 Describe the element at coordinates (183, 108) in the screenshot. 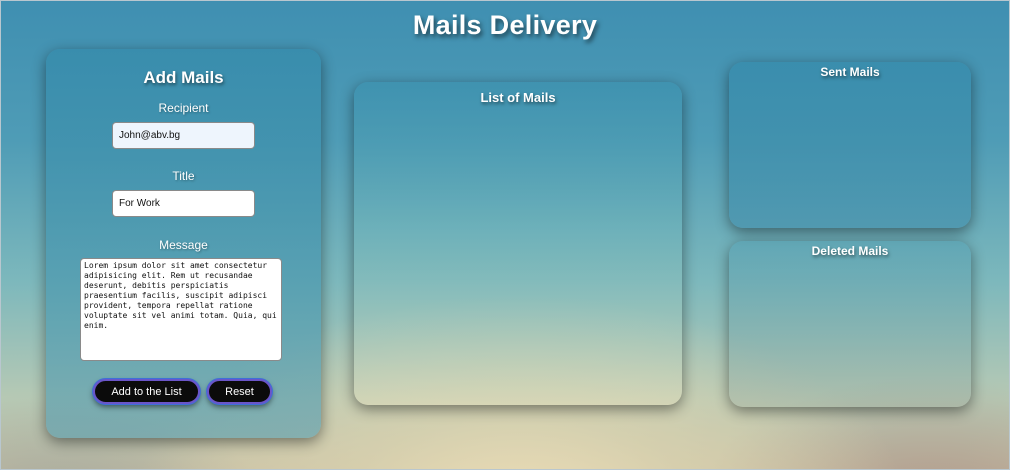

I see `recipient-label: Recipient` at that location.